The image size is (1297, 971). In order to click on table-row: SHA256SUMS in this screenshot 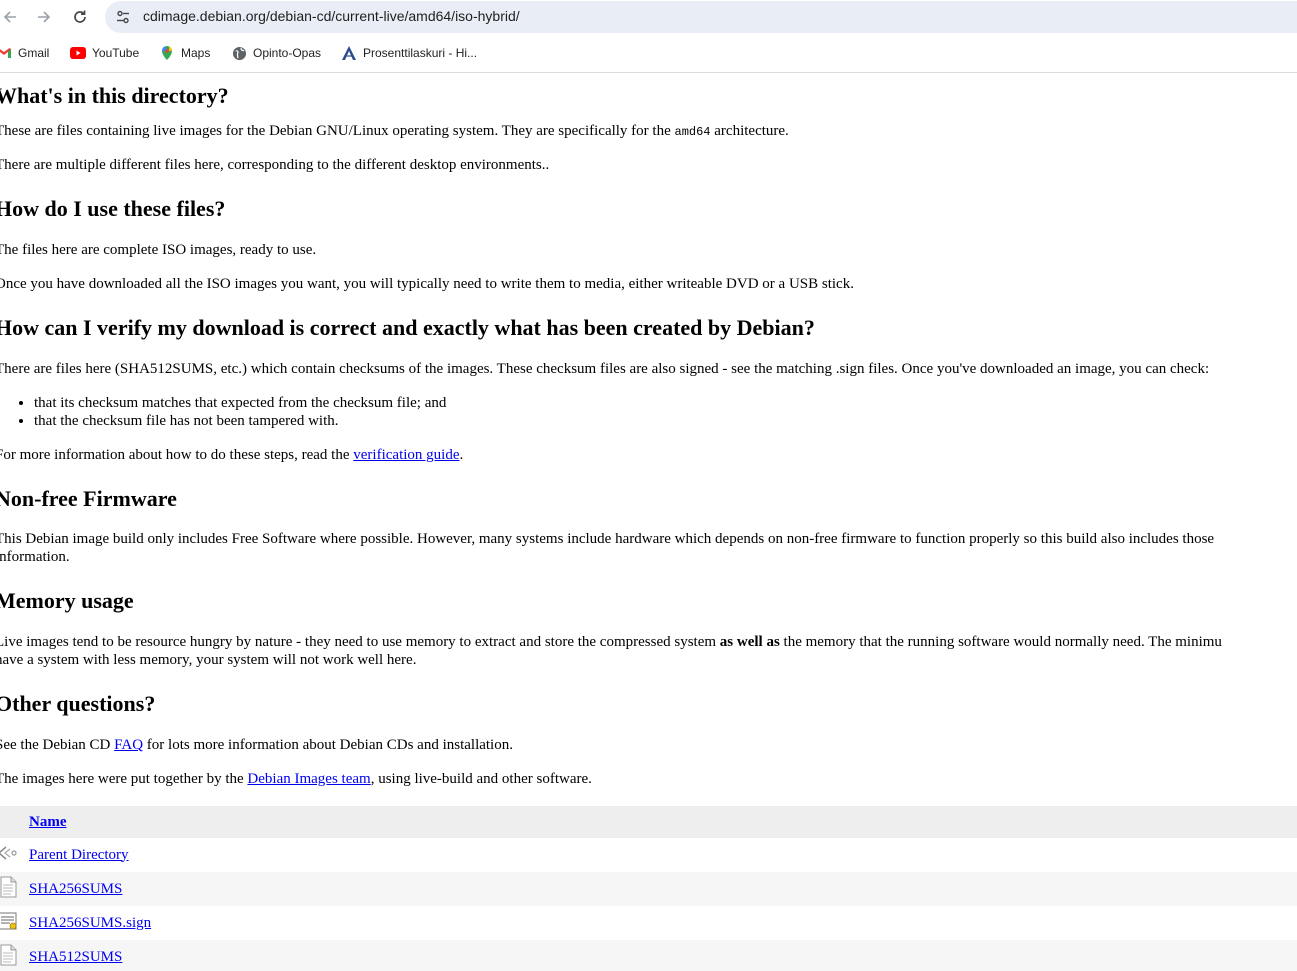, I will do `click(648, 889)`.